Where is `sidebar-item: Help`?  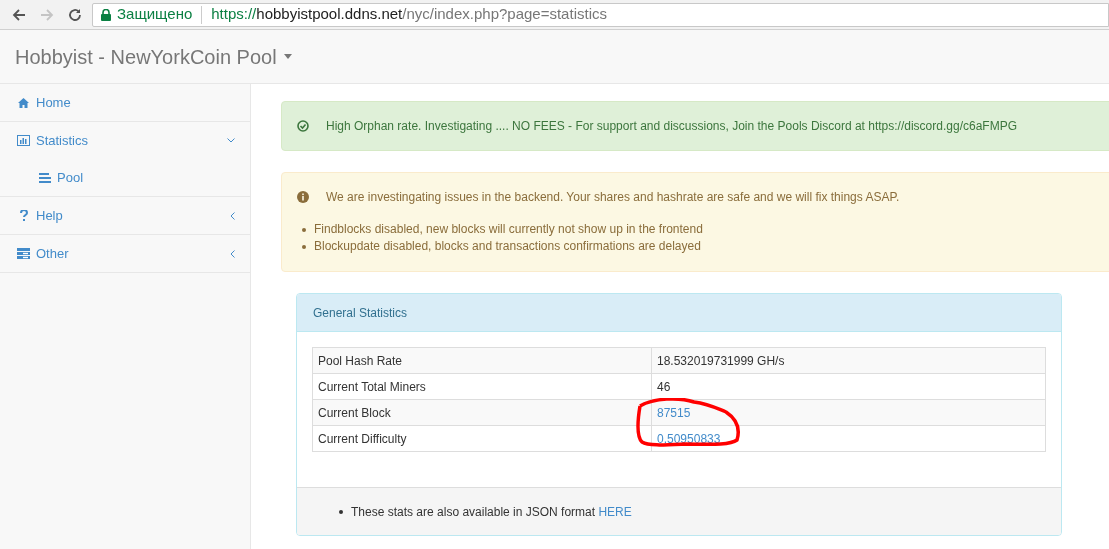 sidebar-item: Help is located at coordinates (125, 215).